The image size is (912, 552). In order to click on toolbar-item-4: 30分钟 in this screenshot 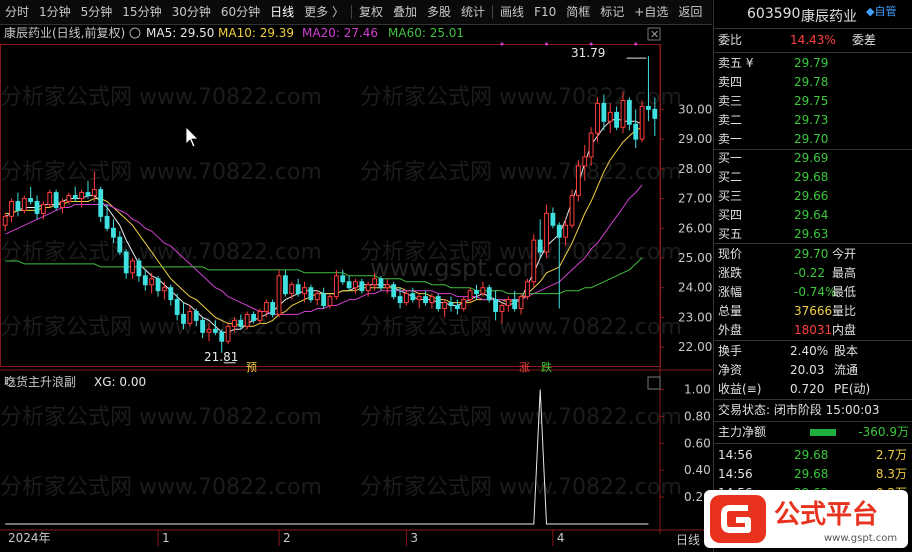, I will do `click(191, 12)`.